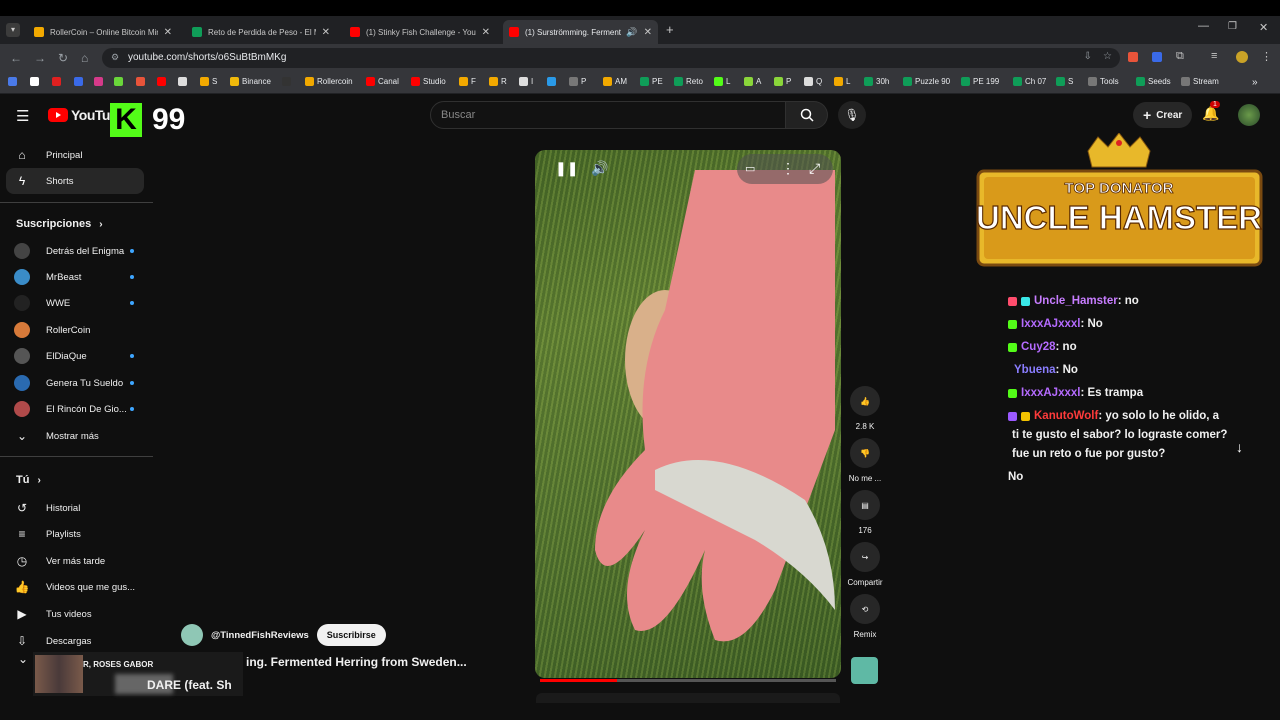 This screenshot has width=1280, height=720. I want to click on restore-icon: ❐, so click(1232, 26).